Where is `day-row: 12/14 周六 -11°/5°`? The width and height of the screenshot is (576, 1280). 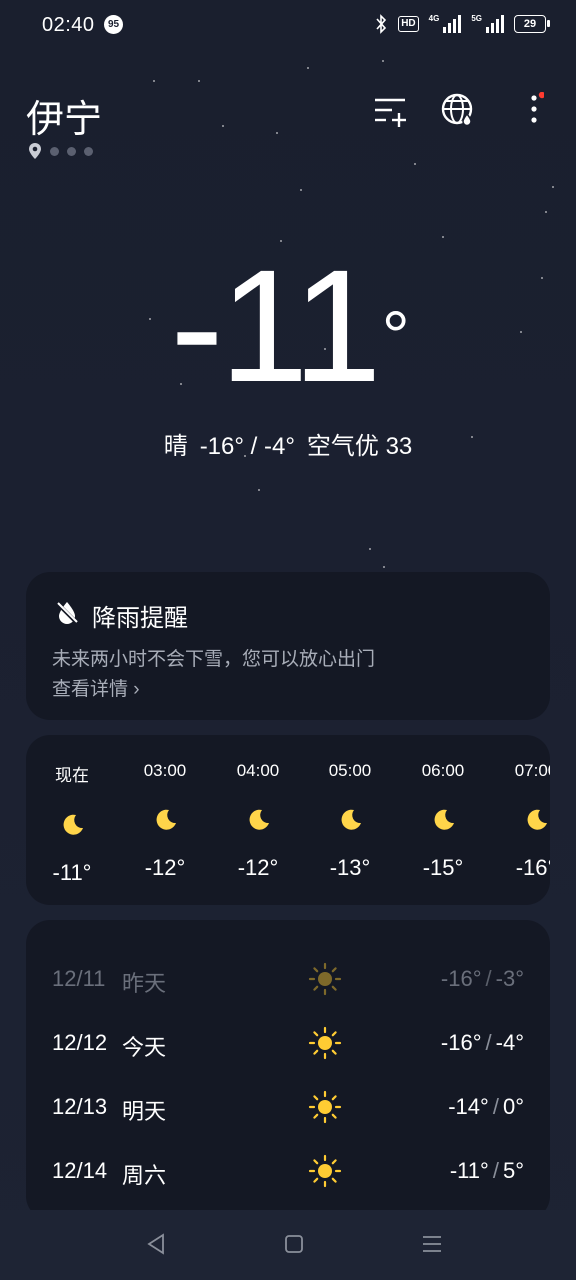
day-row: 12/14 周六 -11°/5° is located at coordinates (288, 1170).